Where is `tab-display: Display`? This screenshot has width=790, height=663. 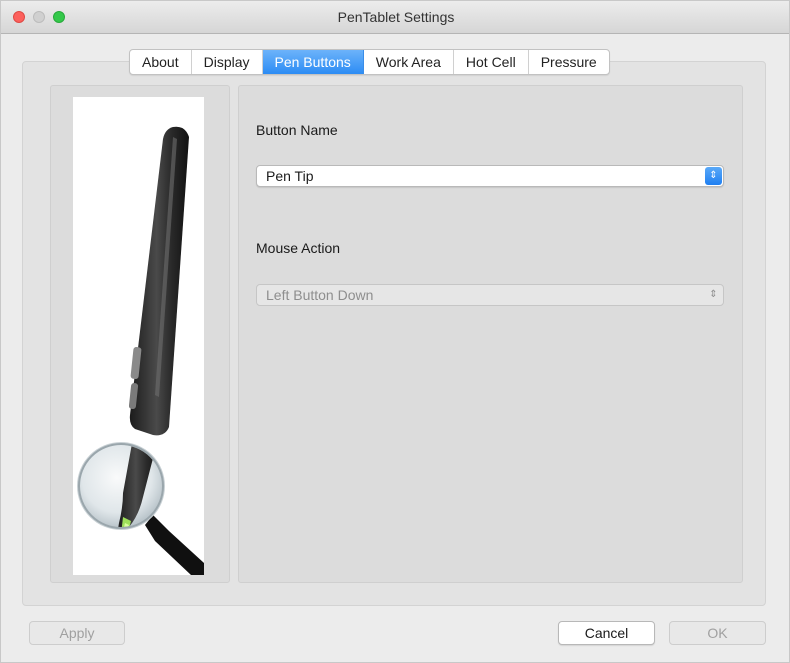 tab-display: Display is located at coordinates (227, 62).